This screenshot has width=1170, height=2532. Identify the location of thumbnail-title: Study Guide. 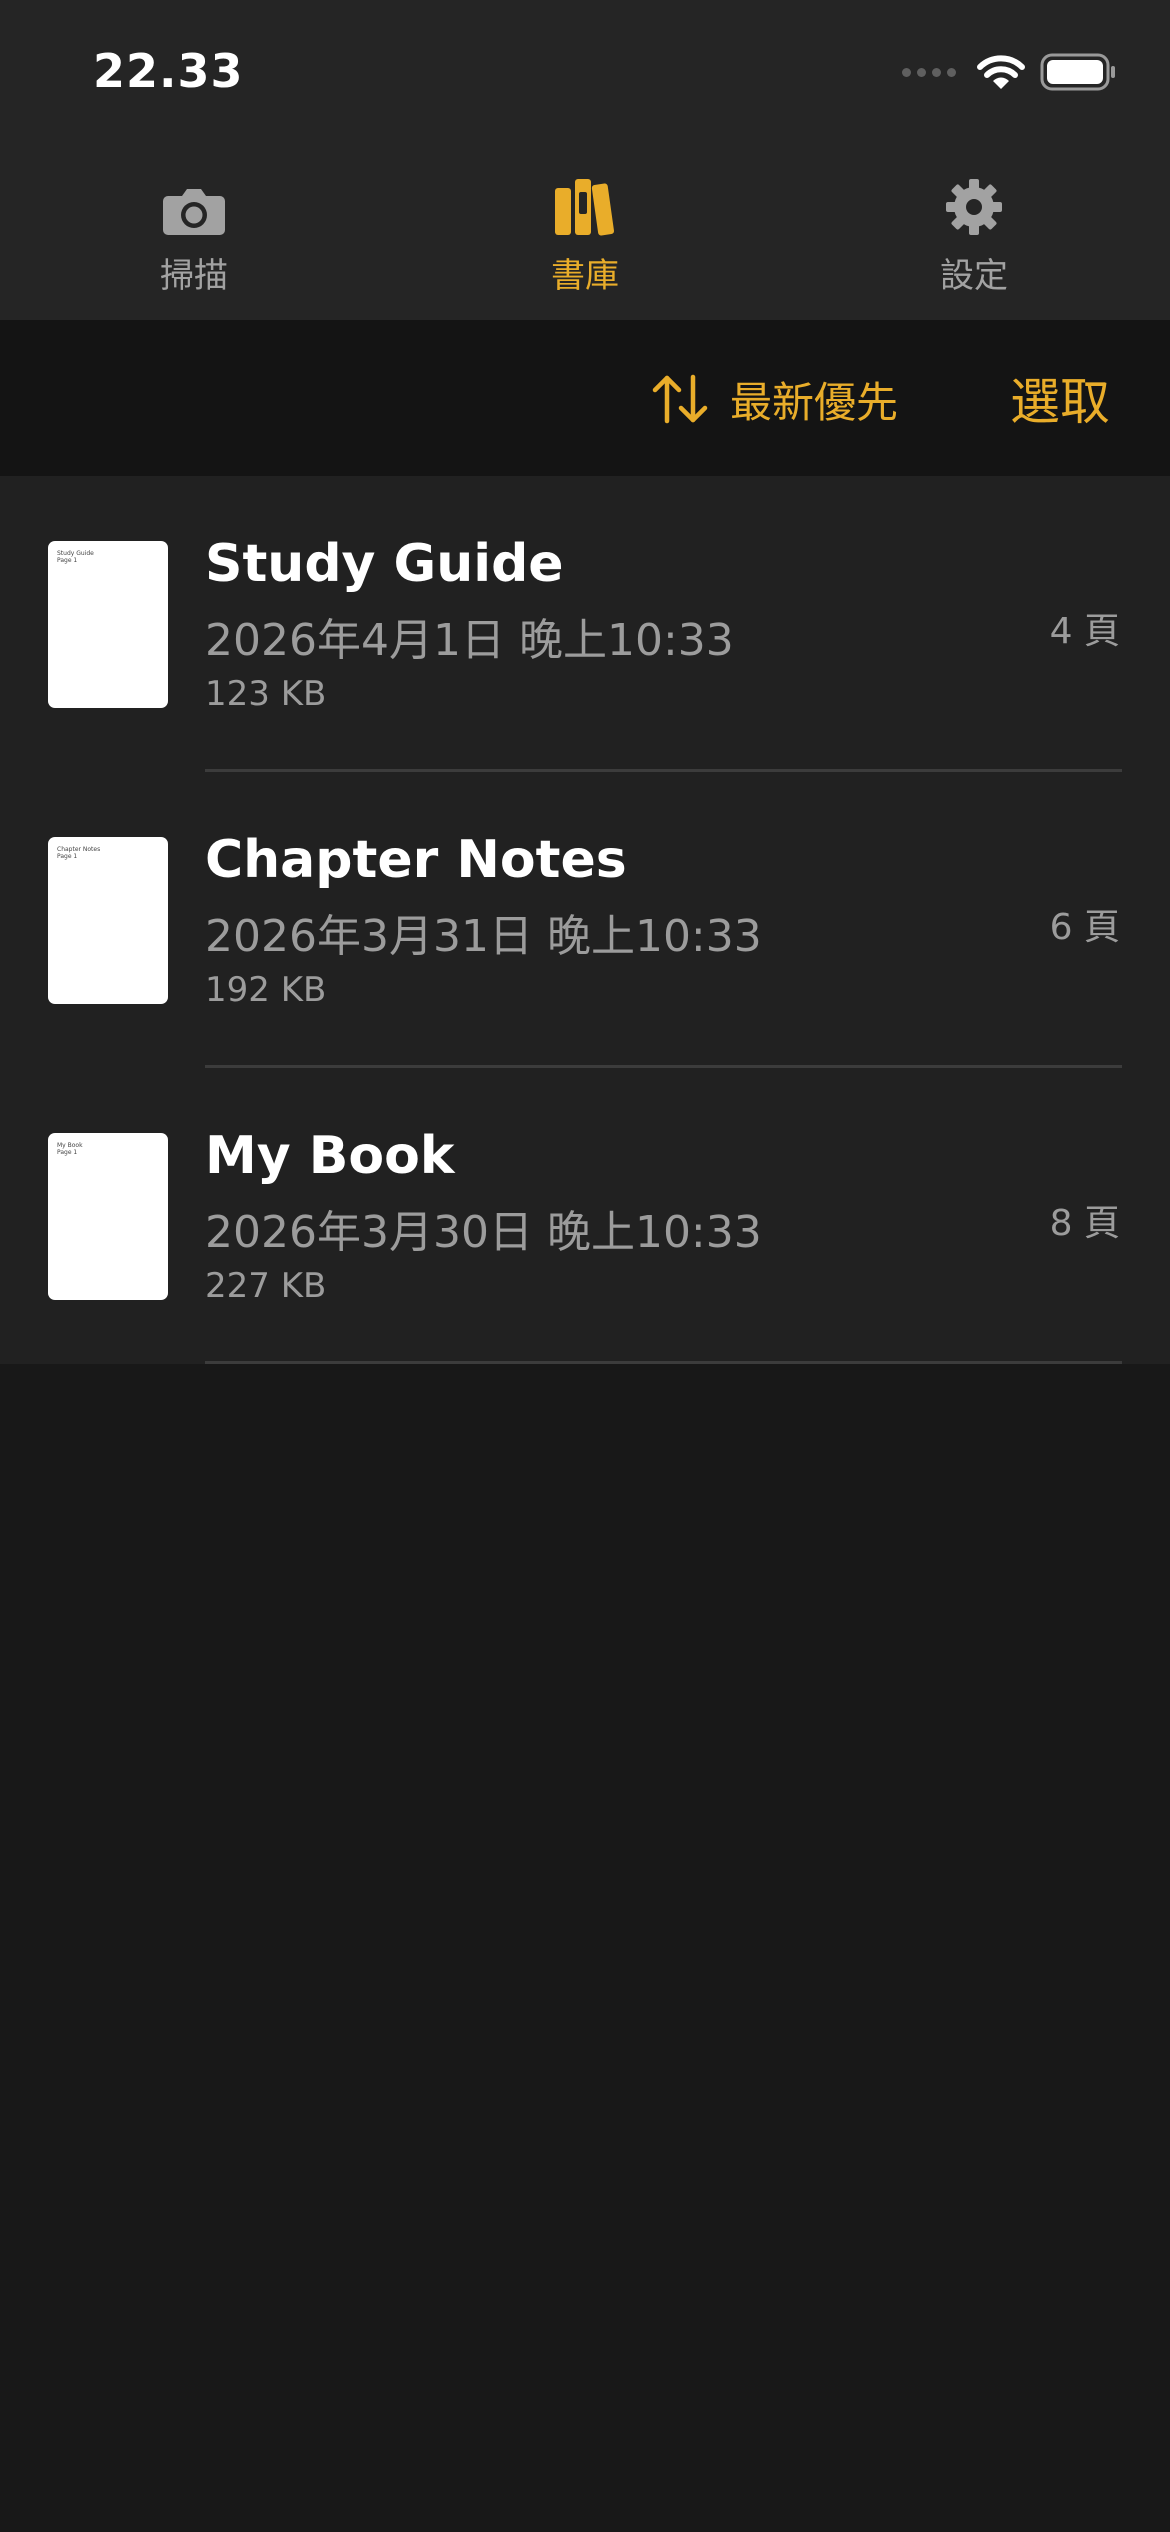
(75, 553).